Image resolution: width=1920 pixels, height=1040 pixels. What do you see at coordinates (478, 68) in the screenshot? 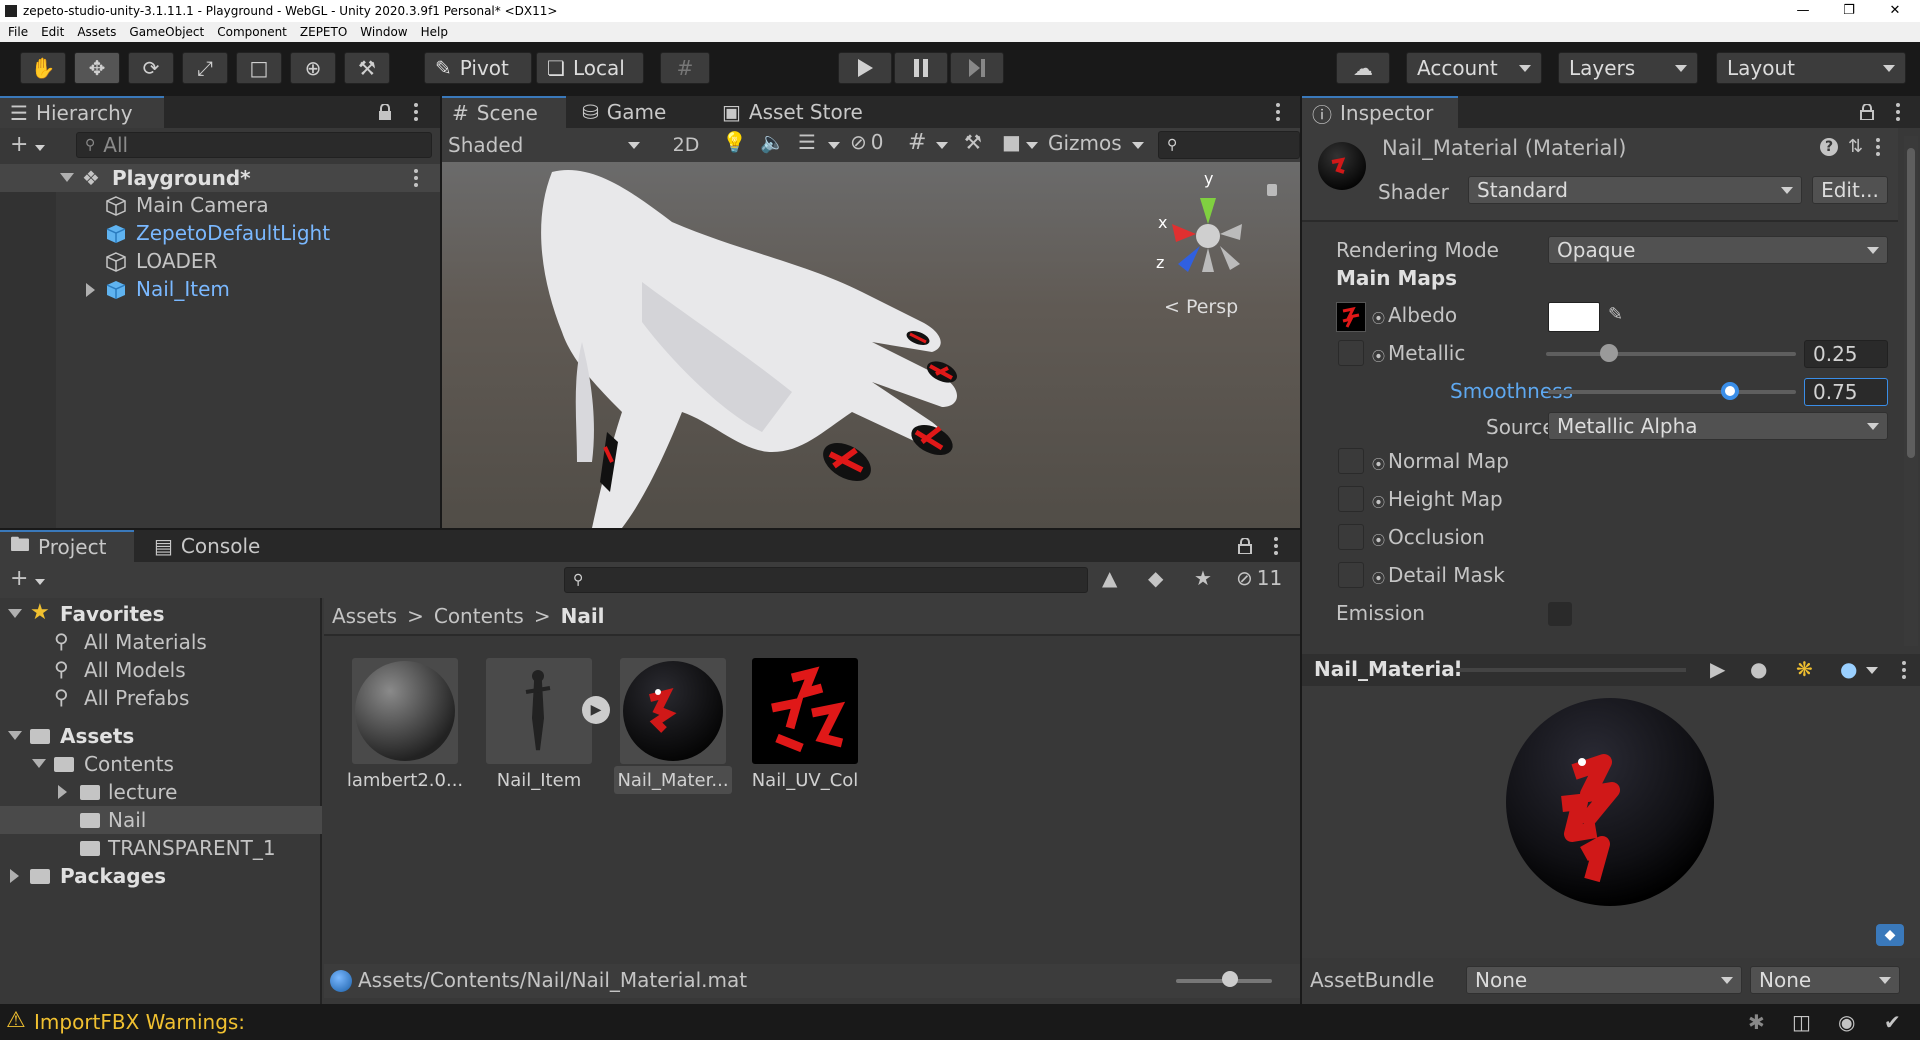
I see `pivot-button: ✎ Pivot` at bounding box center [478, 68].